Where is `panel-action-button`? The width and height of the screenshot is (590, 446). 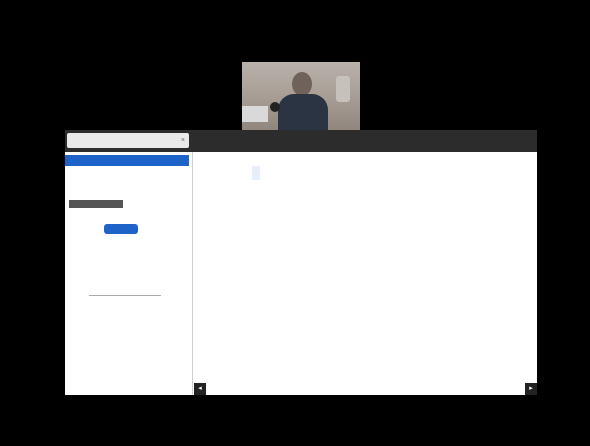
panel-action-button is located at coordinates (121, 229).